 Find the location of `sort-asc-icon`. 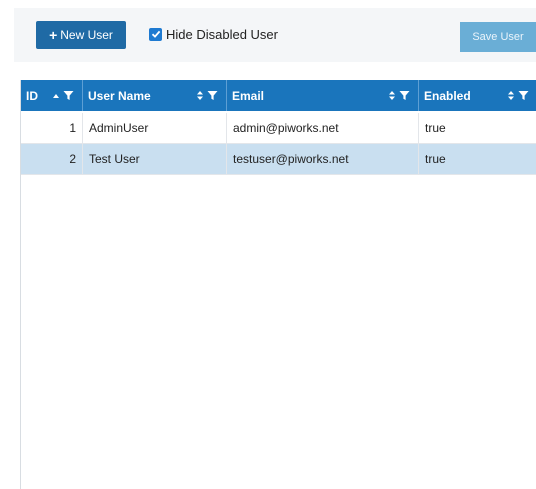

sort-asc-icon is located at coordinates (56, 96).